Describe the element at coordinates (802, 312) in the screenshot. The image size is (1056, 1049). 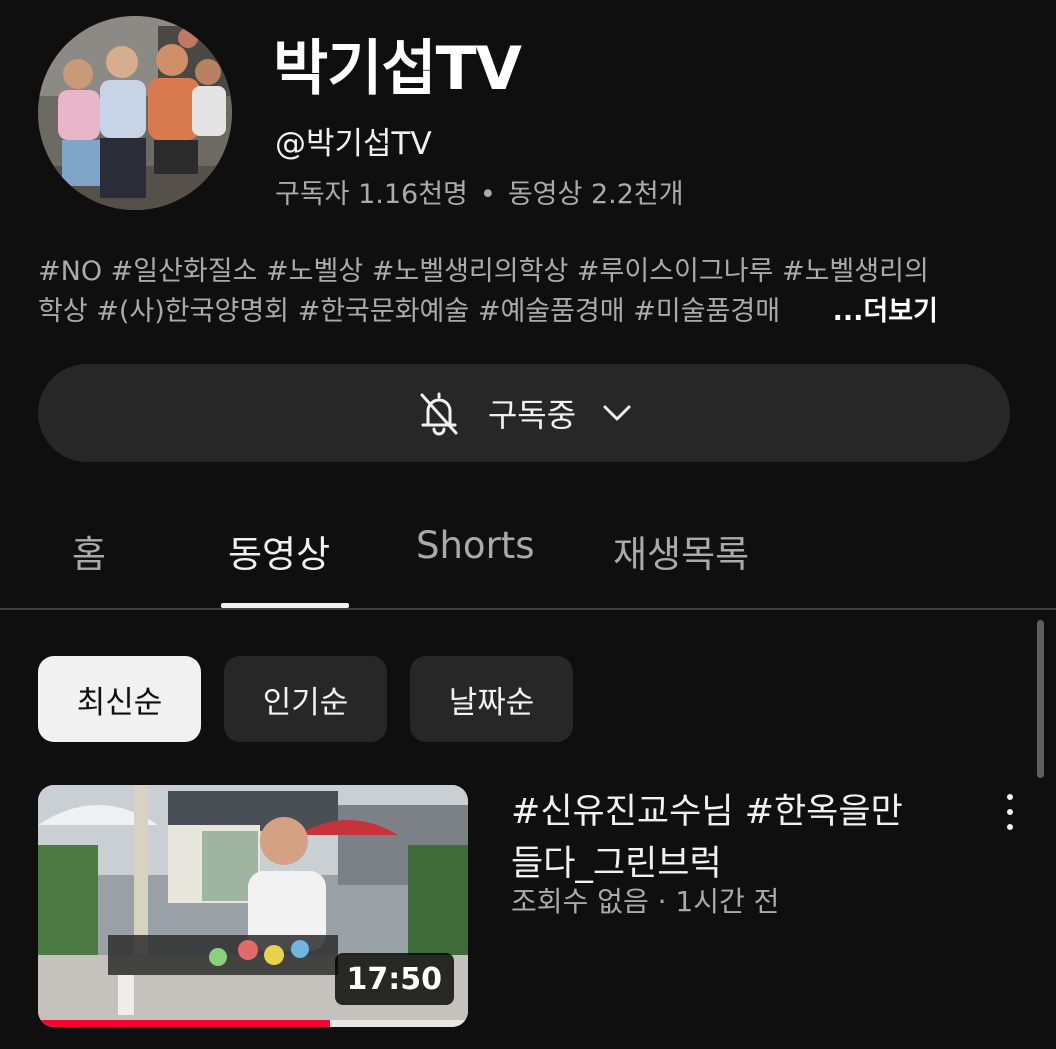
I see `description-fade` at that location.